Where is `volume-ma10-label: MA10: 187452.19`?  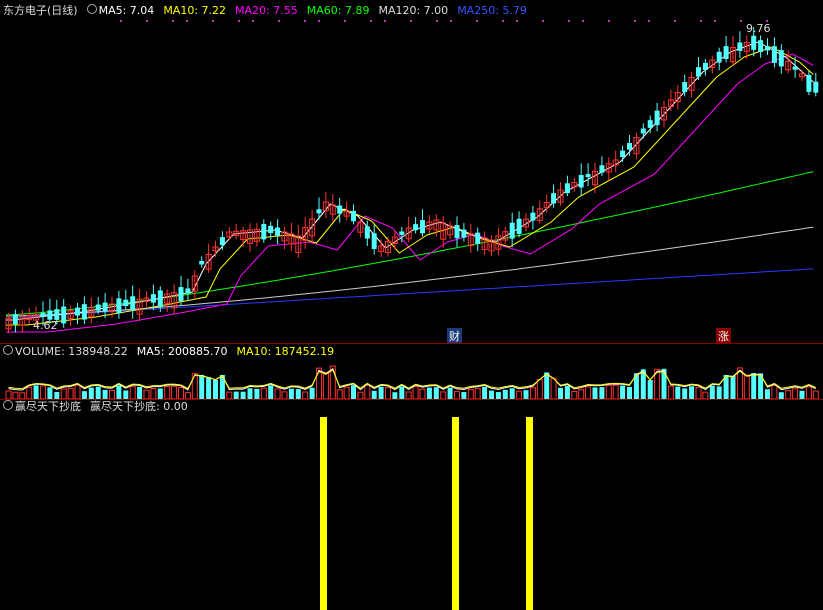
volume-ma10-label: MA10: 187452.19 is located at coordinates (285, 351).